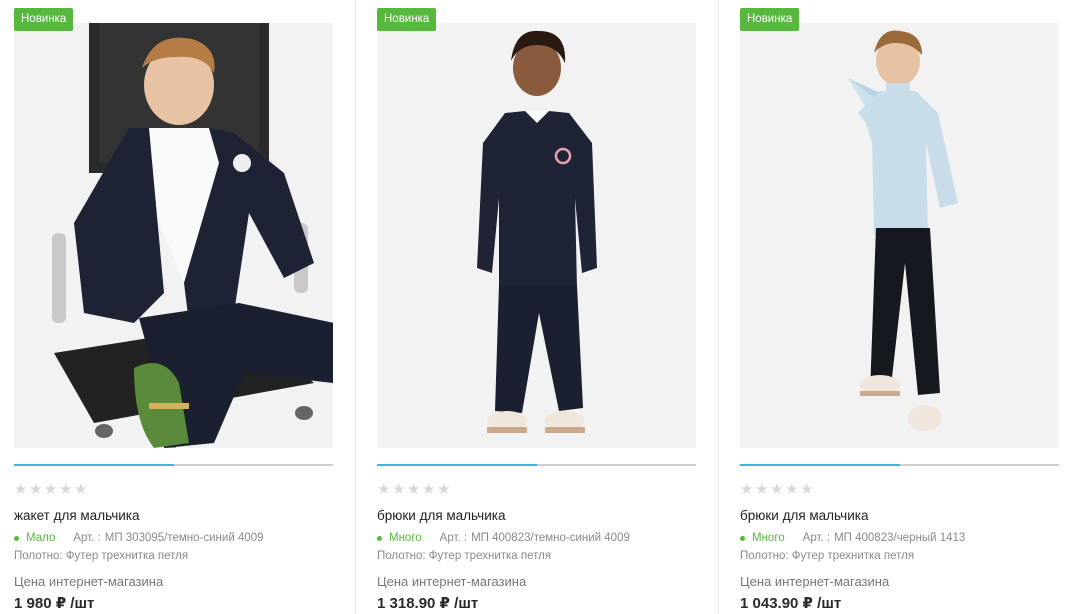 The height and width of the screenshot is (614, 1067). What do you see at coordinates (184, 538) in the screenshot?
I see `article-value: МП 303095/темно-синий 4009` at bounding box center [184, 538].